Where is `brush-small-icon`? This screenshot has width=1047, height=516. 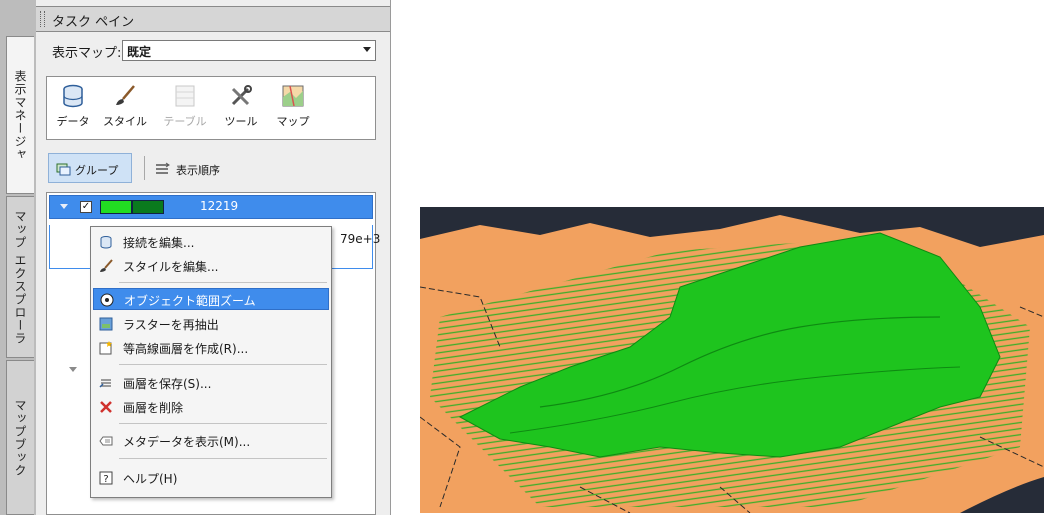
brush-small-icon is located at coordinates (106, 265).